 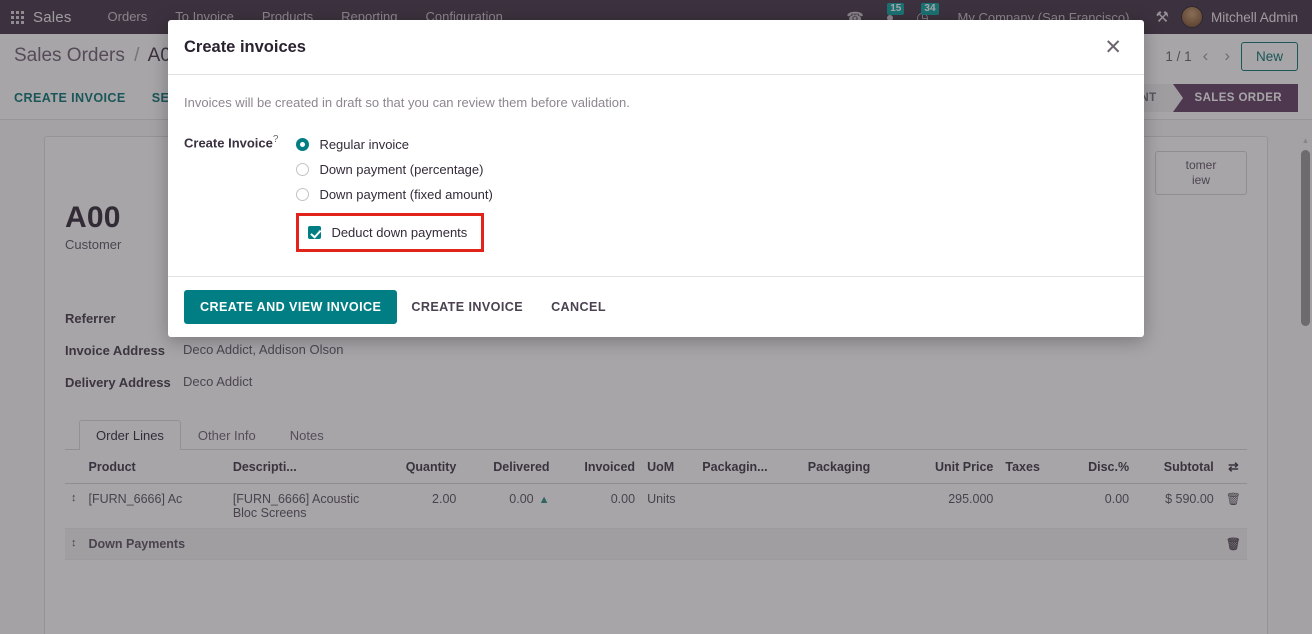 I want to click on option-down-payment-percentage-label: Down payment (percentage), so click(x=401, y=169).